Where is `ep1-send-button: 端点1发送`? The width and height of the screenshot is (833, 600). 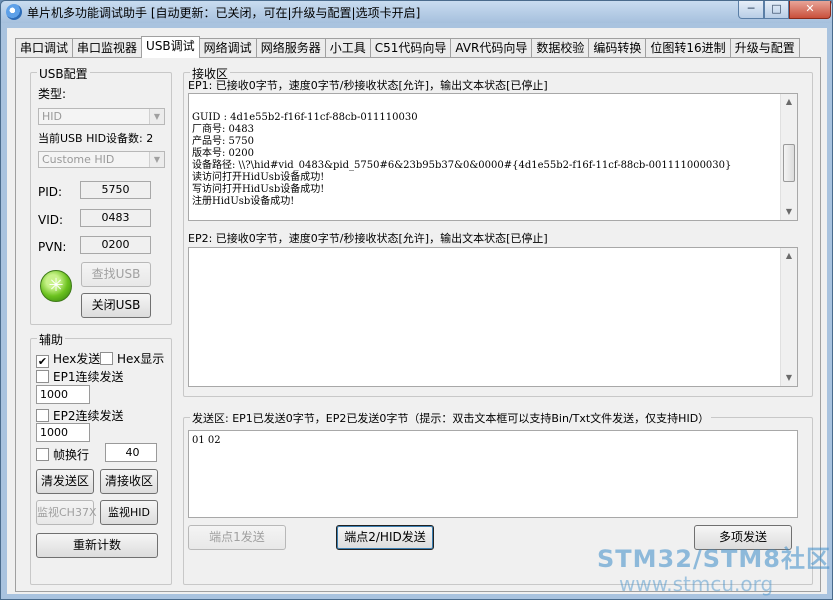 ep1-send-button: 端点1发送 is located at coordinates (237, 537).